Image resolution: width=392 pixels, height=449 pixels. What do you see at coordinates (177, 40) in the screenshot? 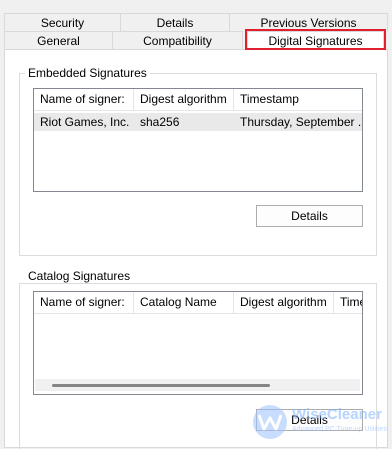
I see `tab-compatibility: Compatibility` at bounding box center [177, 40].